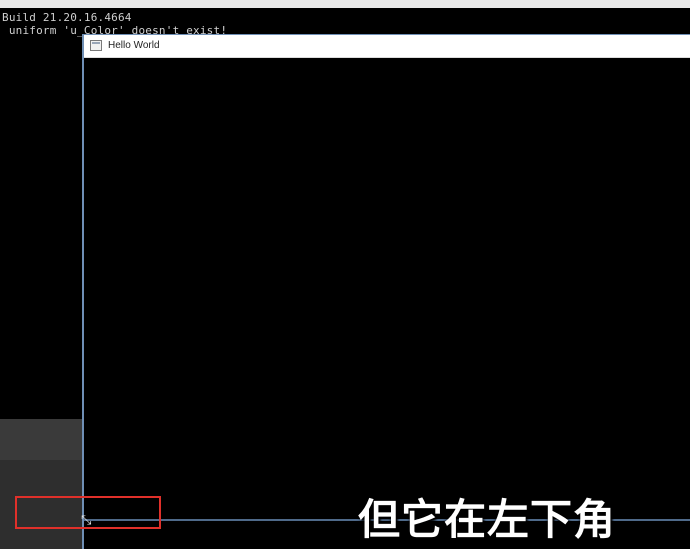 The height and width of the screenshot is (549, 690). Describe the element at coordinates (387, 46) in the screenshot. I see `window-titlebar: Hello World` at that location.